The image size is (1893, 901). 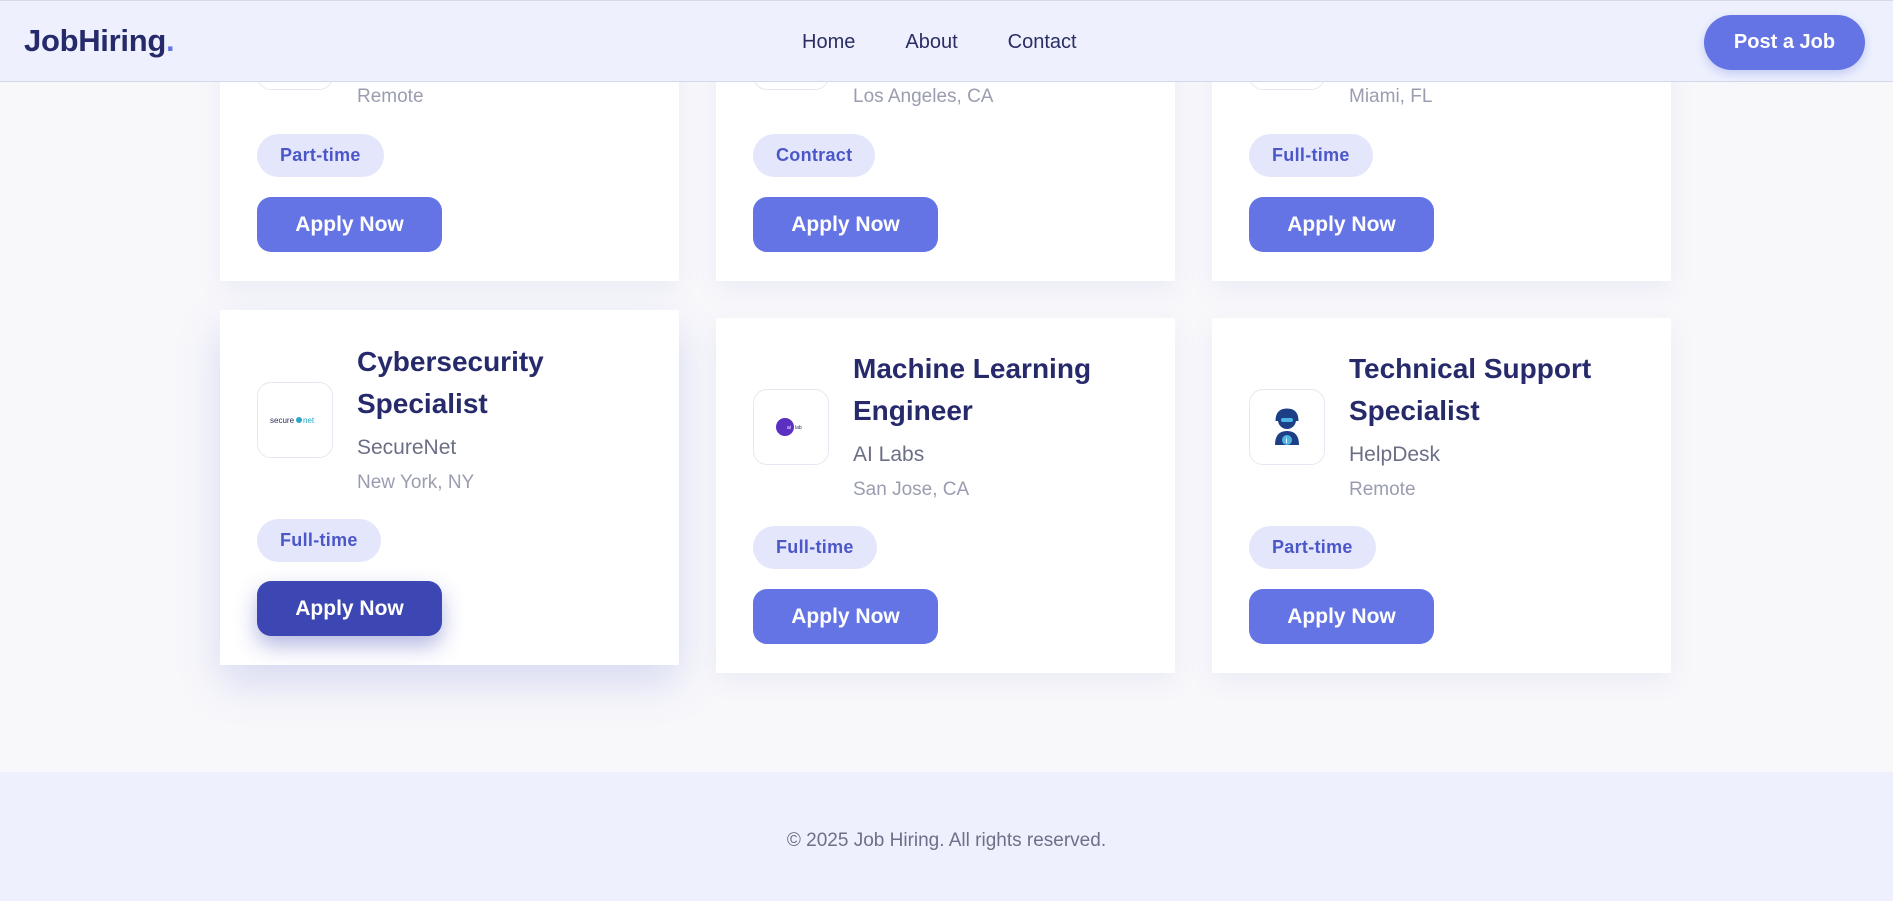 What do you see at coordinates (95, 40) in the screenshot?
I see `logo-text: JobHiring` at bounding box center [95, 40].